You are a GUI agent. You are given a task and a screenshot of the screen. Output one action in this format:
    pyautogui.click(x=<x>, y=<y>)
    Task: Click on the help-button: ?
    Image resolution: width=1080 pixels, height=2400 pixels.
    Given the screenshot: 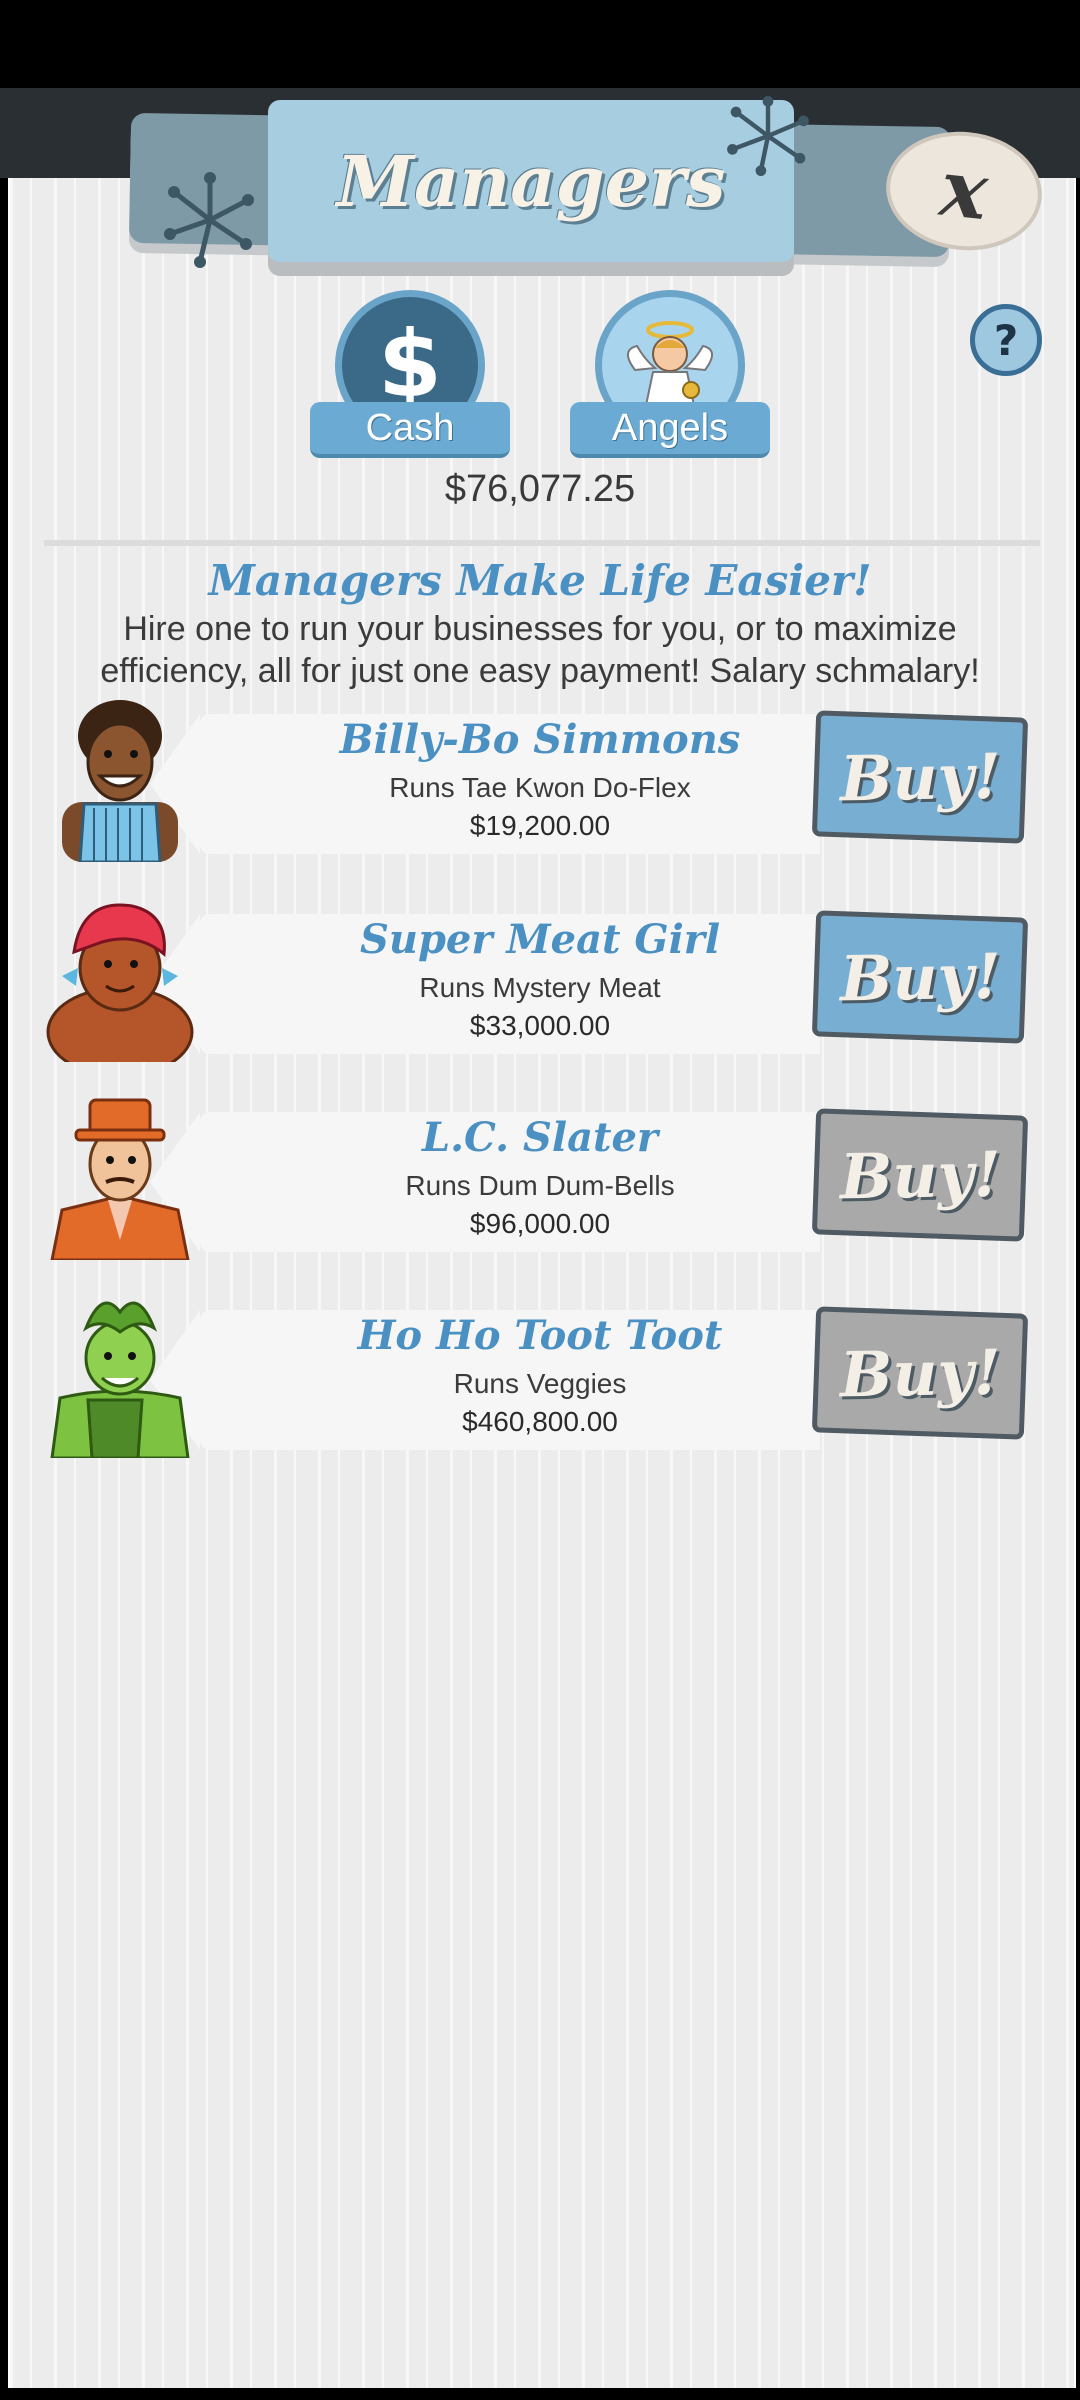 What is the action you would take?
    pyautogui.click(x=1006, y=340)
    